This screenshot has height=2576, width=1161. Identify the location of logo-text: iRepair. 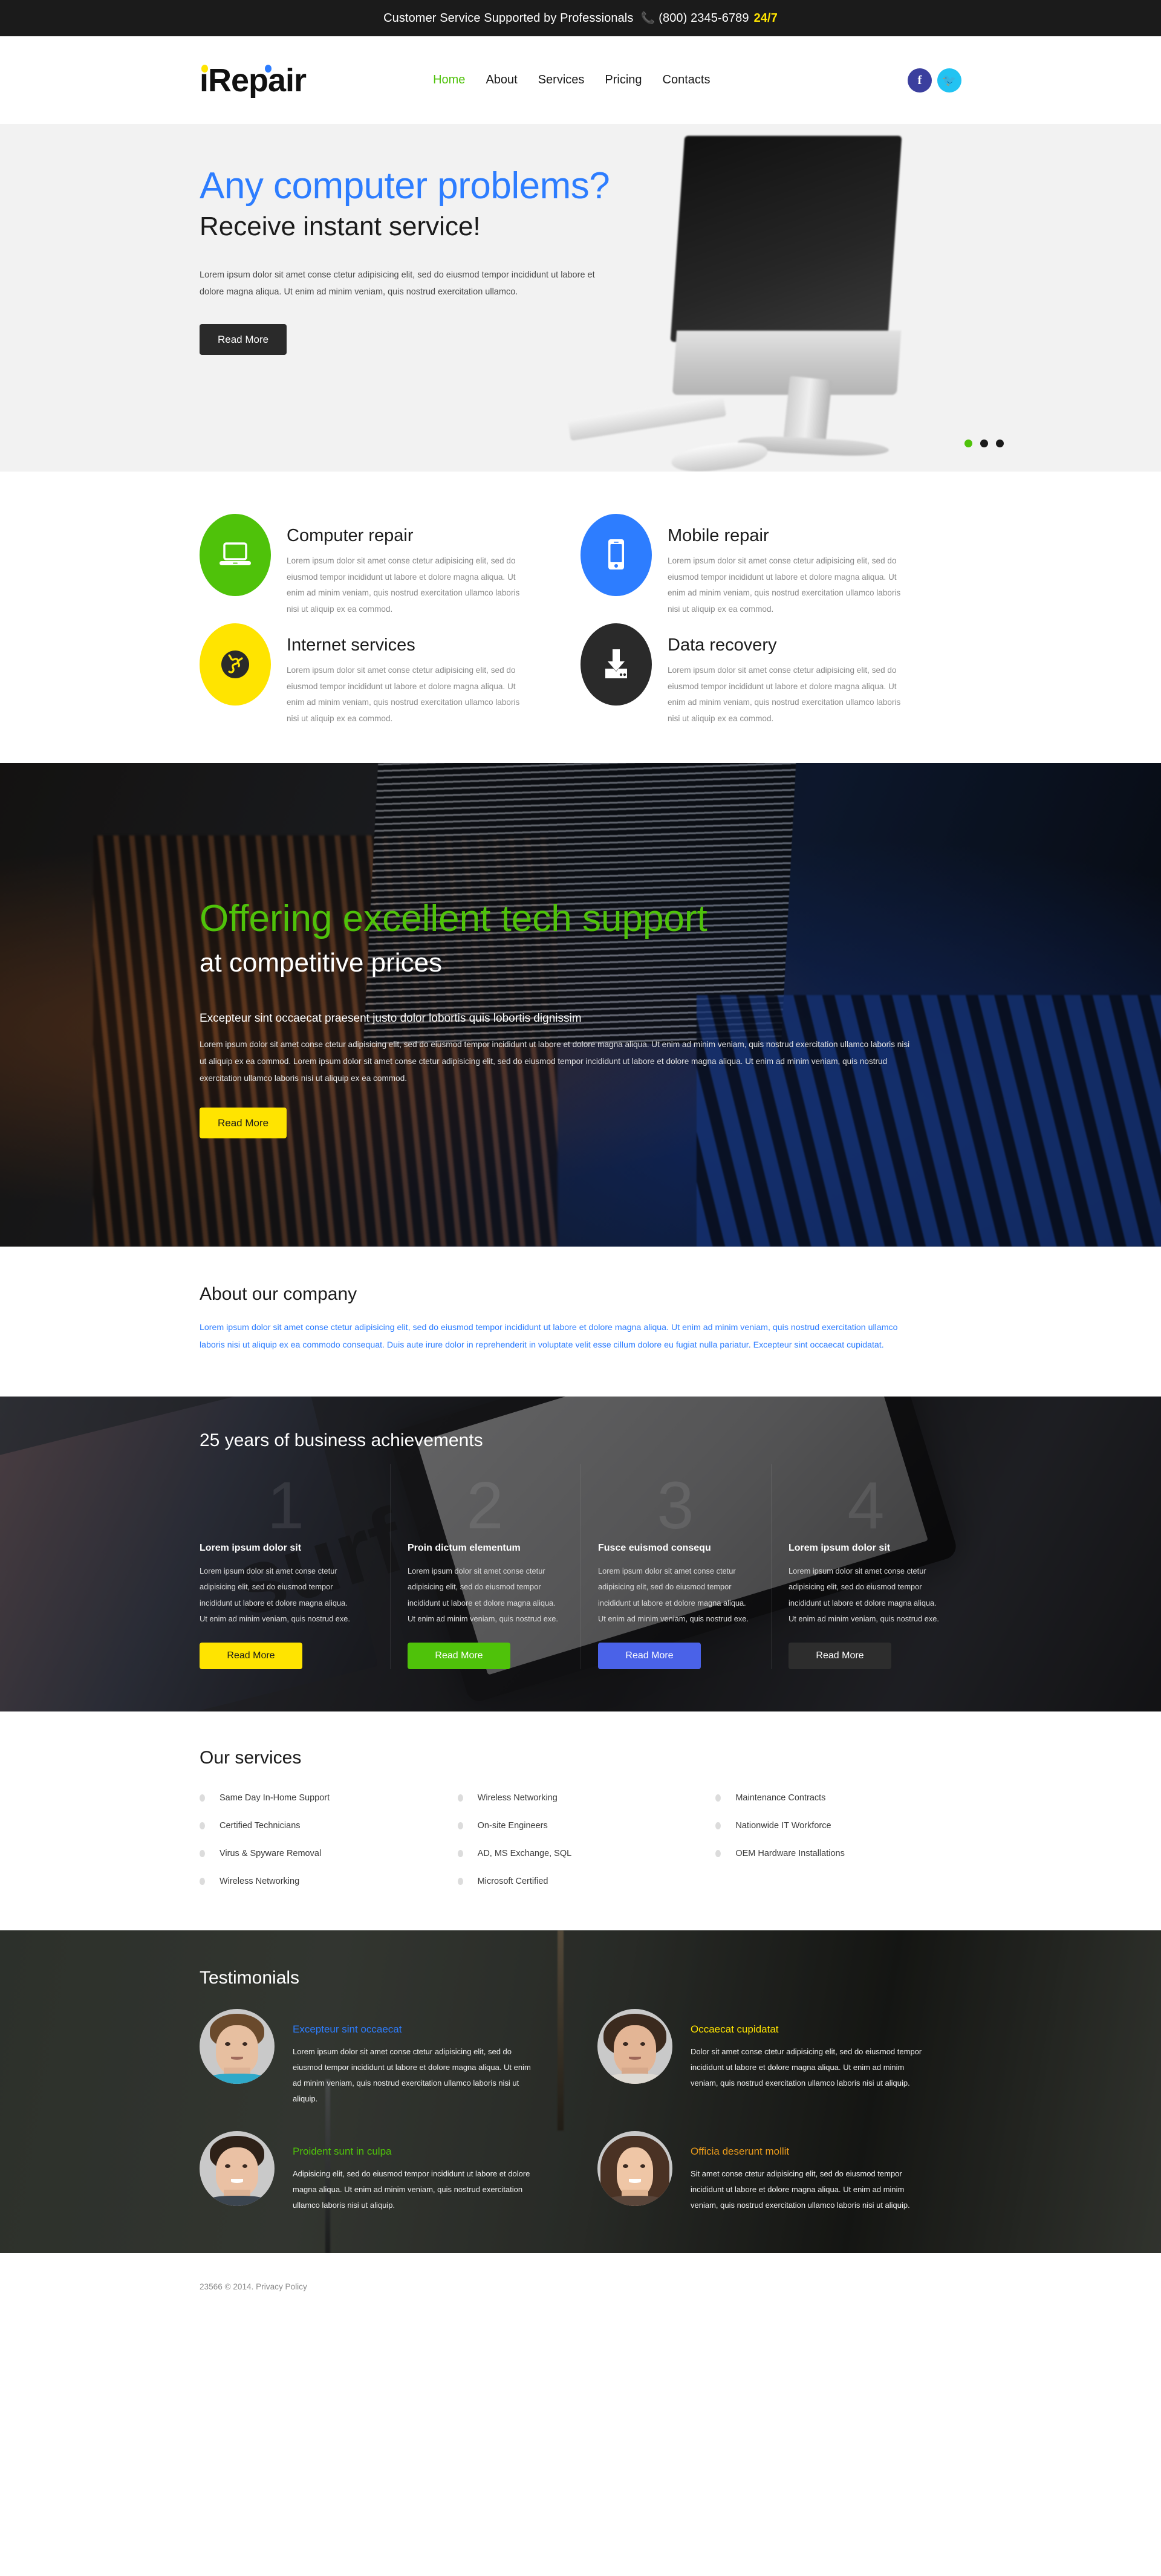
(253, 80).